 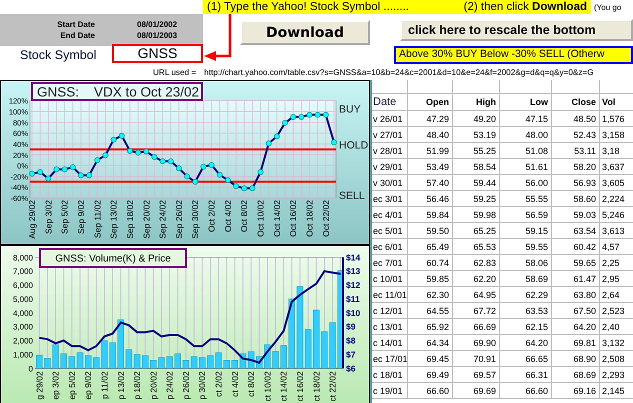 I want to click on table-cell: 70.91, so click(x=476, y=359).